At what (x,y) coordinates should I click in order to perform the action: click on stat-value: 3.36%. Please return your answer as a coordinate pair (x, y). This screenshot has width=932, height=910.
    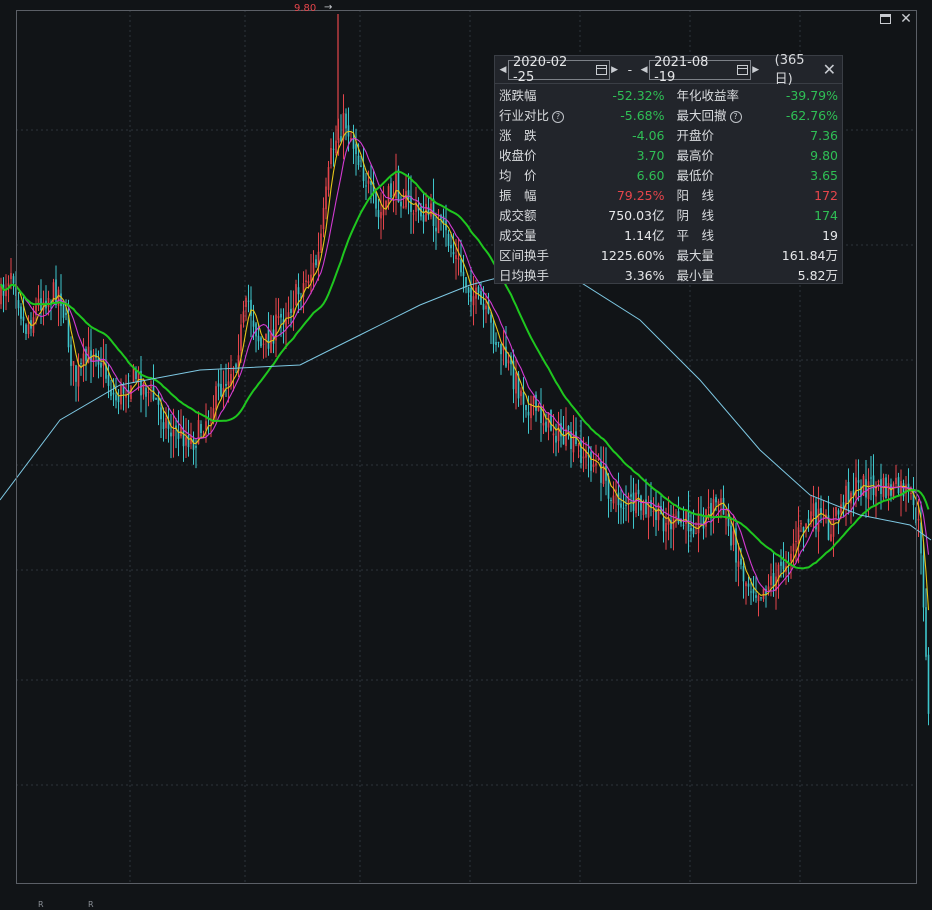
    Looking at the image, I should click on (644, 275).